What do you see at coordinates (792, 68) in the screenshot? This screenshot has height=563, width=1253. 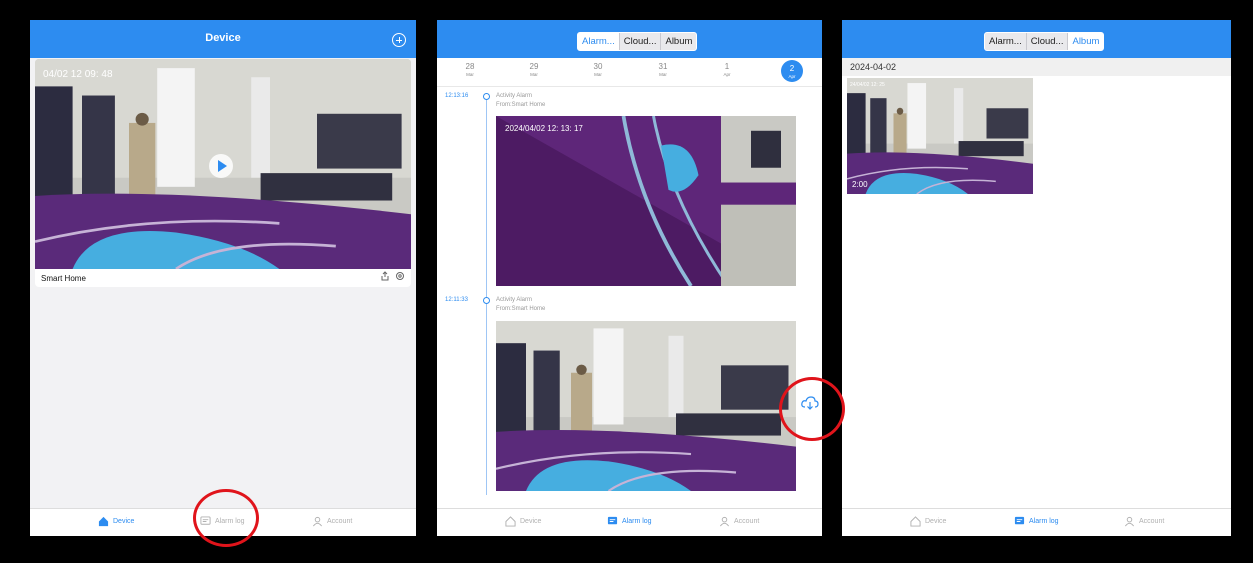 I see `date-day: 2` at bounding box center [792, 68].